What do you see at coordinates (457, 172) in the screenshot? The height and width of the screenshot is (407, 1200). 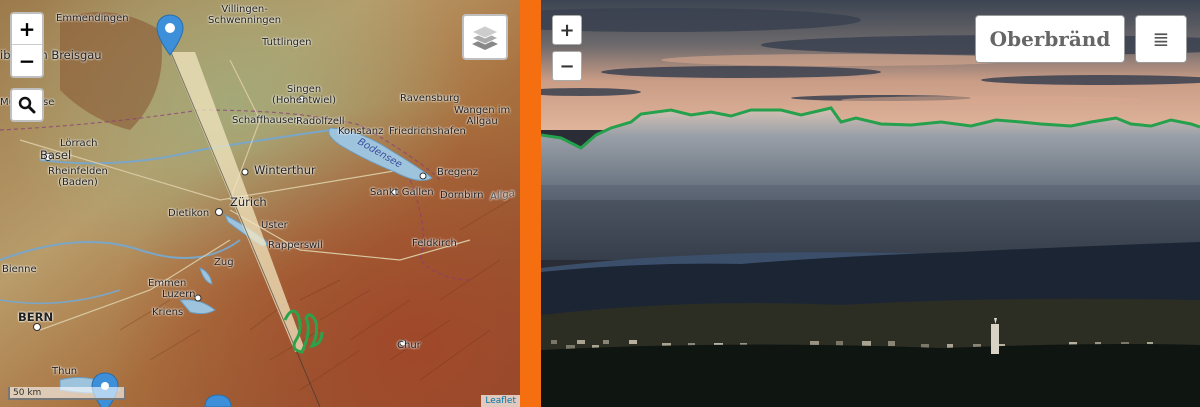 I see `map-label: Bregenz` at bounding box center [457, 172].